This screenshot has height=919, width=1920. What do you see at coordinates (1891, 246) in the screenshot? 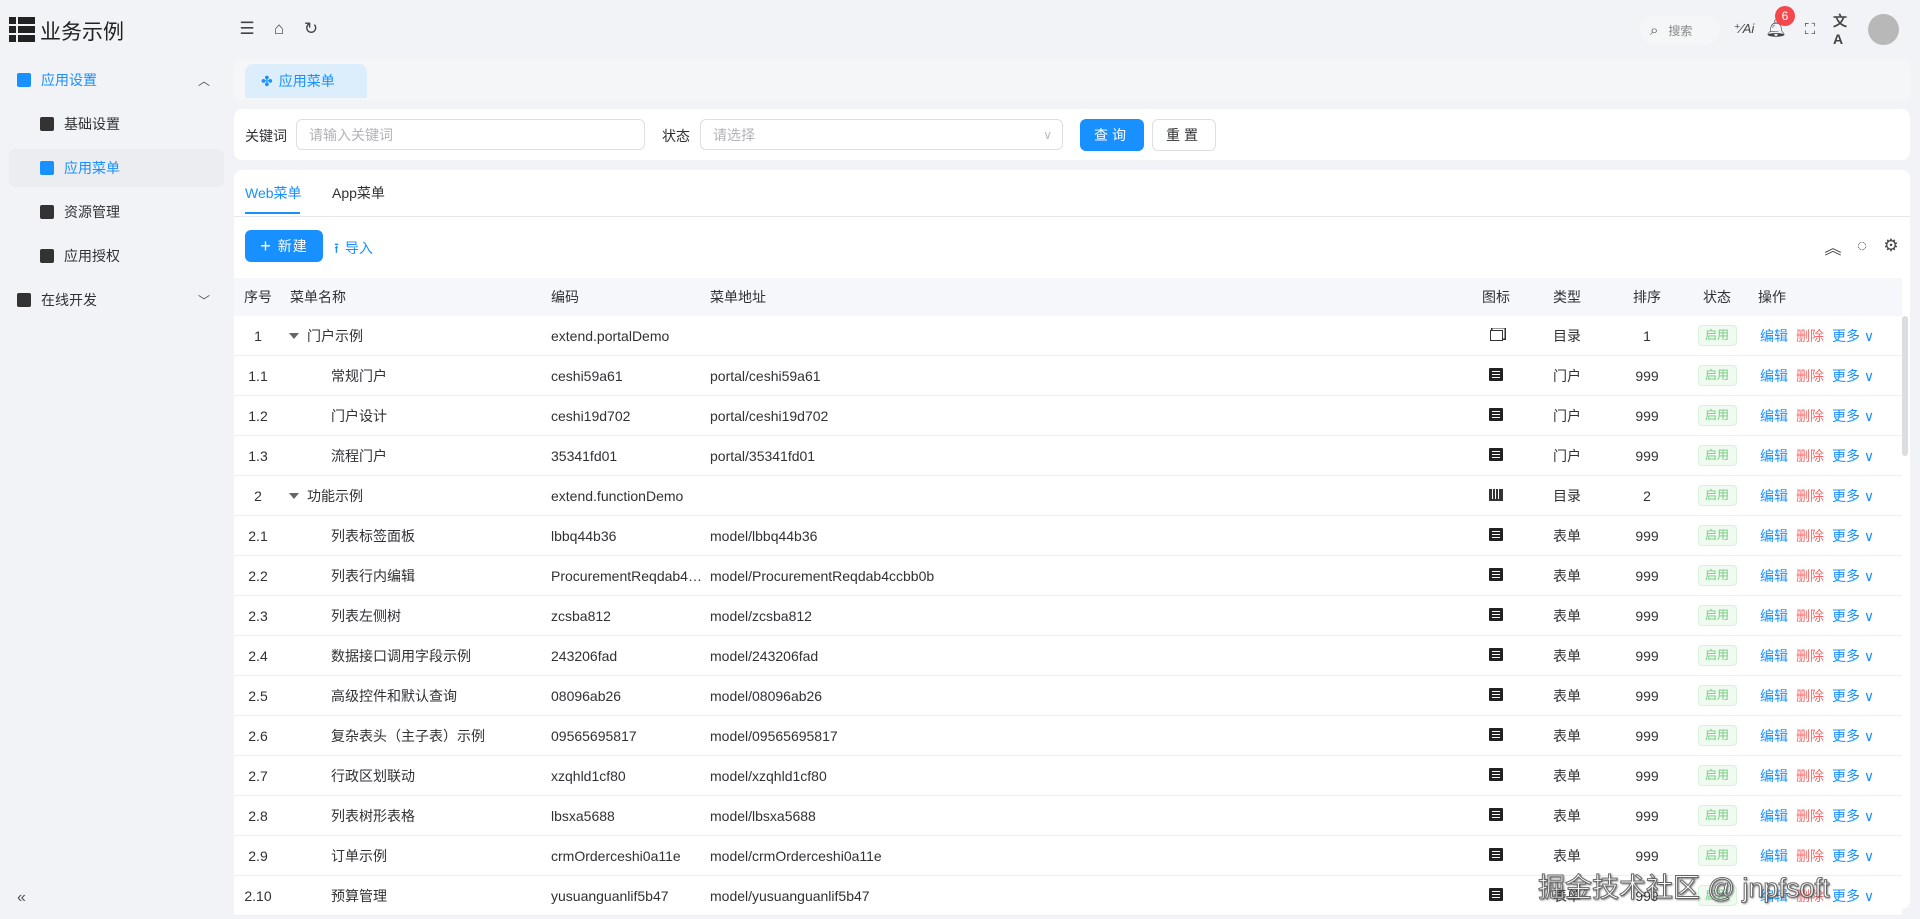
I see `settings-gear-icon: ⚙` at bounding box center [1891, 246].